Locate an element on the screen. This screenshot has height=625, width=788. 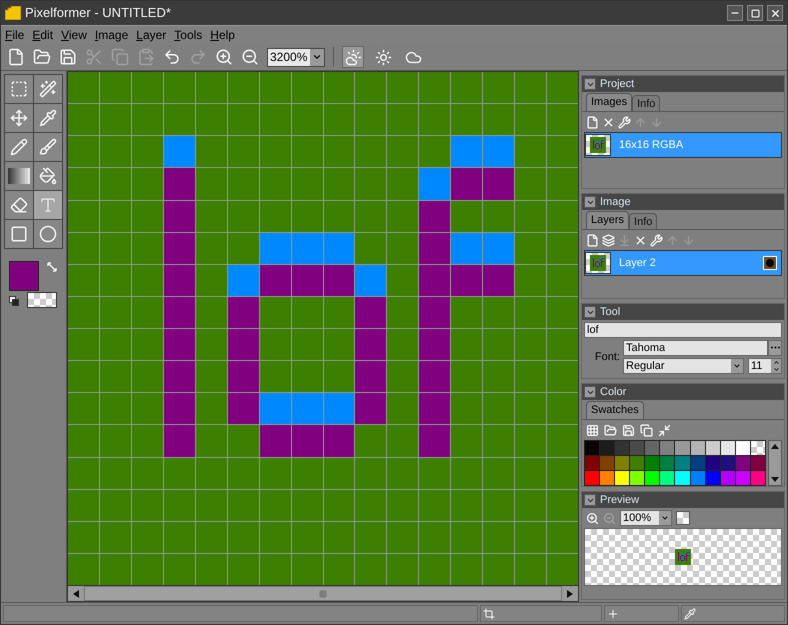
panel-tab: Layers is located at coordinates (608, 220).